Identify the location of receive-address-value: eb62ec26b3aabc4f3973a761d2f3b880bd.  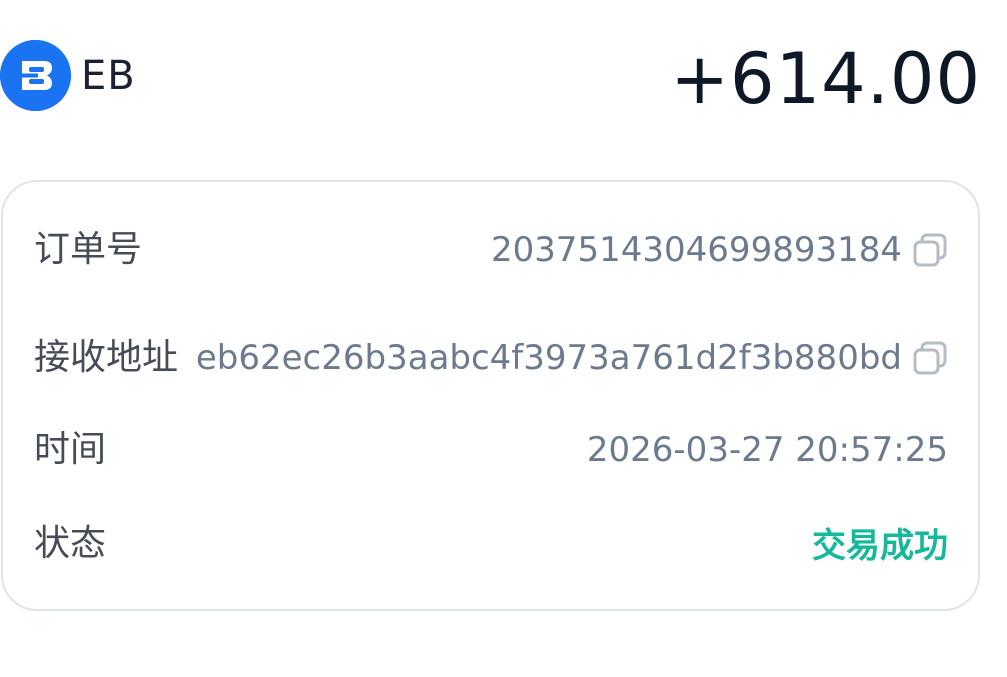
(548, 358).